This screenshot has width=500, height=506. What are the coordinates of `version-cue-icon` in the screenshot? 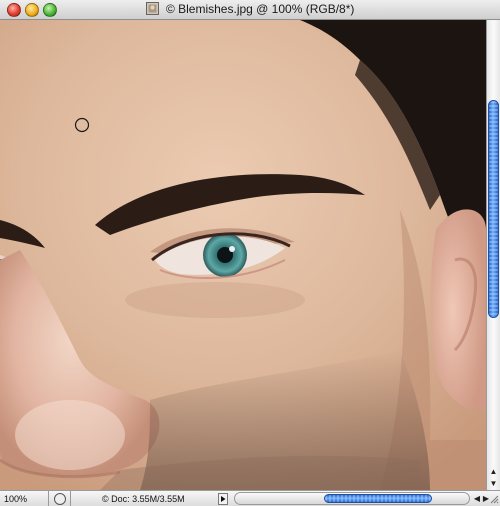 It's located at (60, 499).